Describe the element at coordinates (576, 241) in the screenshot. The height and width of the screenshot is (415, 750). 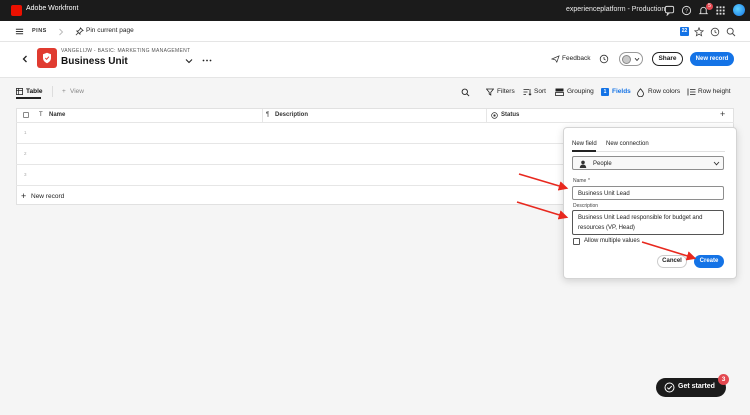
I see `allow-multiple-checkbox` at that location.